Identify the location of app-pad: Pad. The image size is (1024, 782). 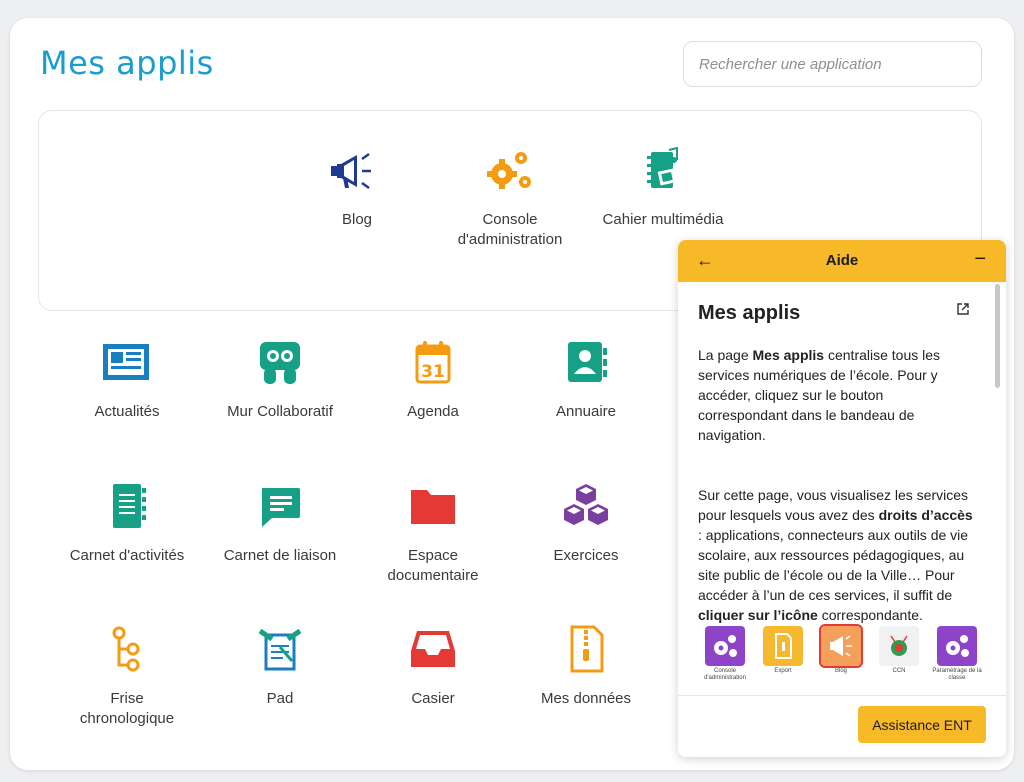
(280, 667).